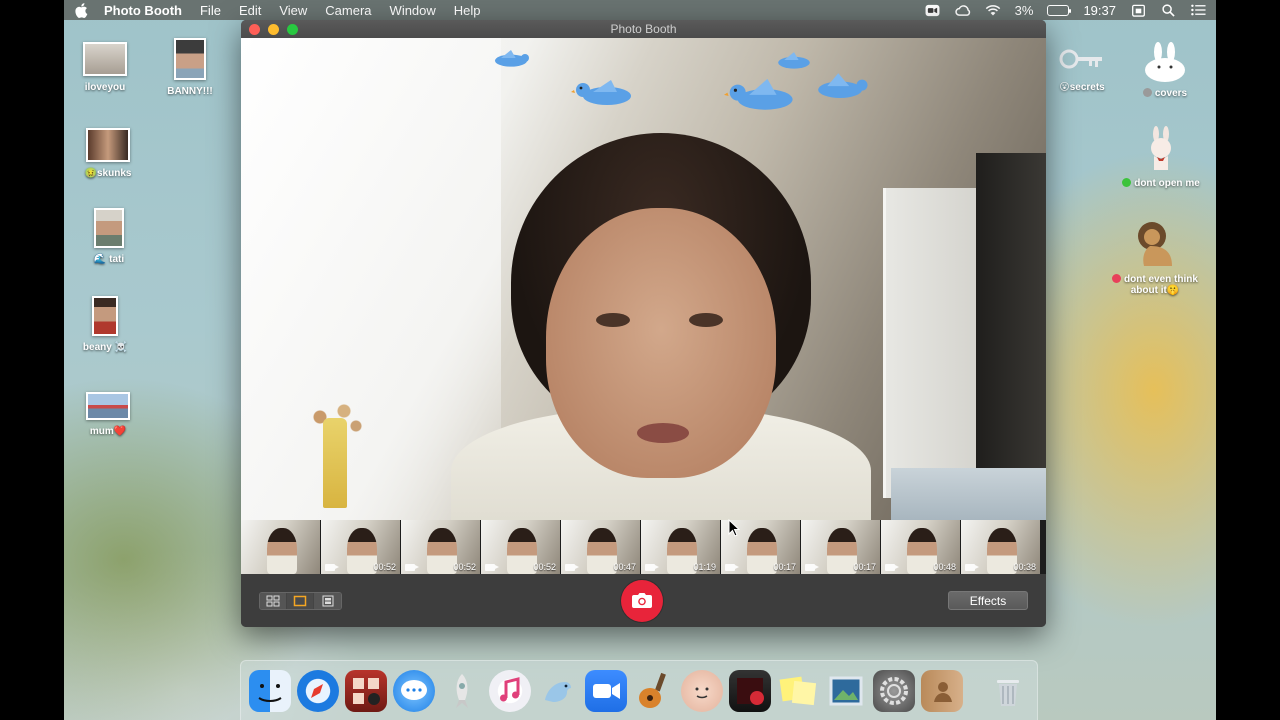  Describe the element at coordinates (117, 259) in the screenshot. I see `label-text: tati` at that location.